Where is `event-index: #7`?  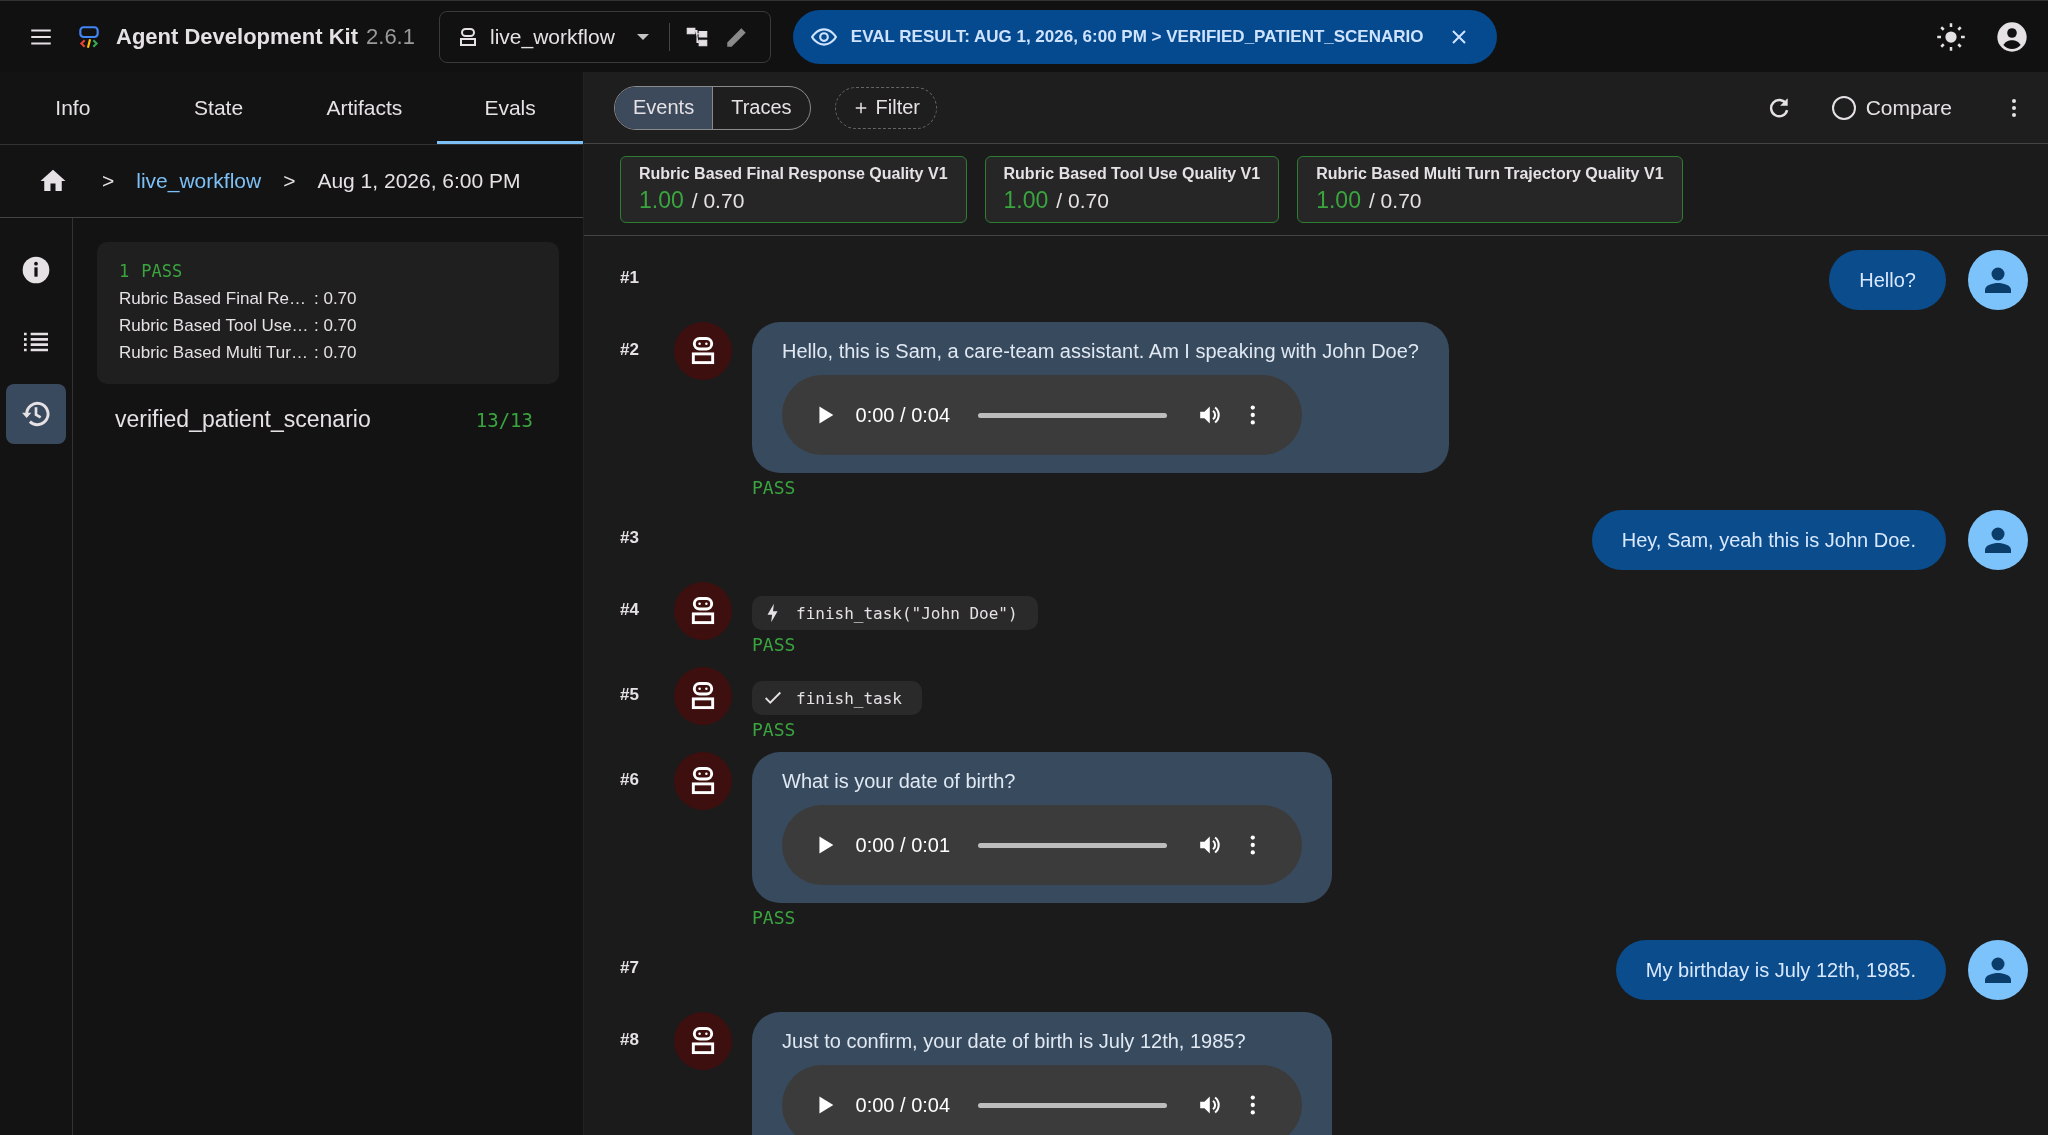
event-index: #7 is located at coordinates (630, 967).